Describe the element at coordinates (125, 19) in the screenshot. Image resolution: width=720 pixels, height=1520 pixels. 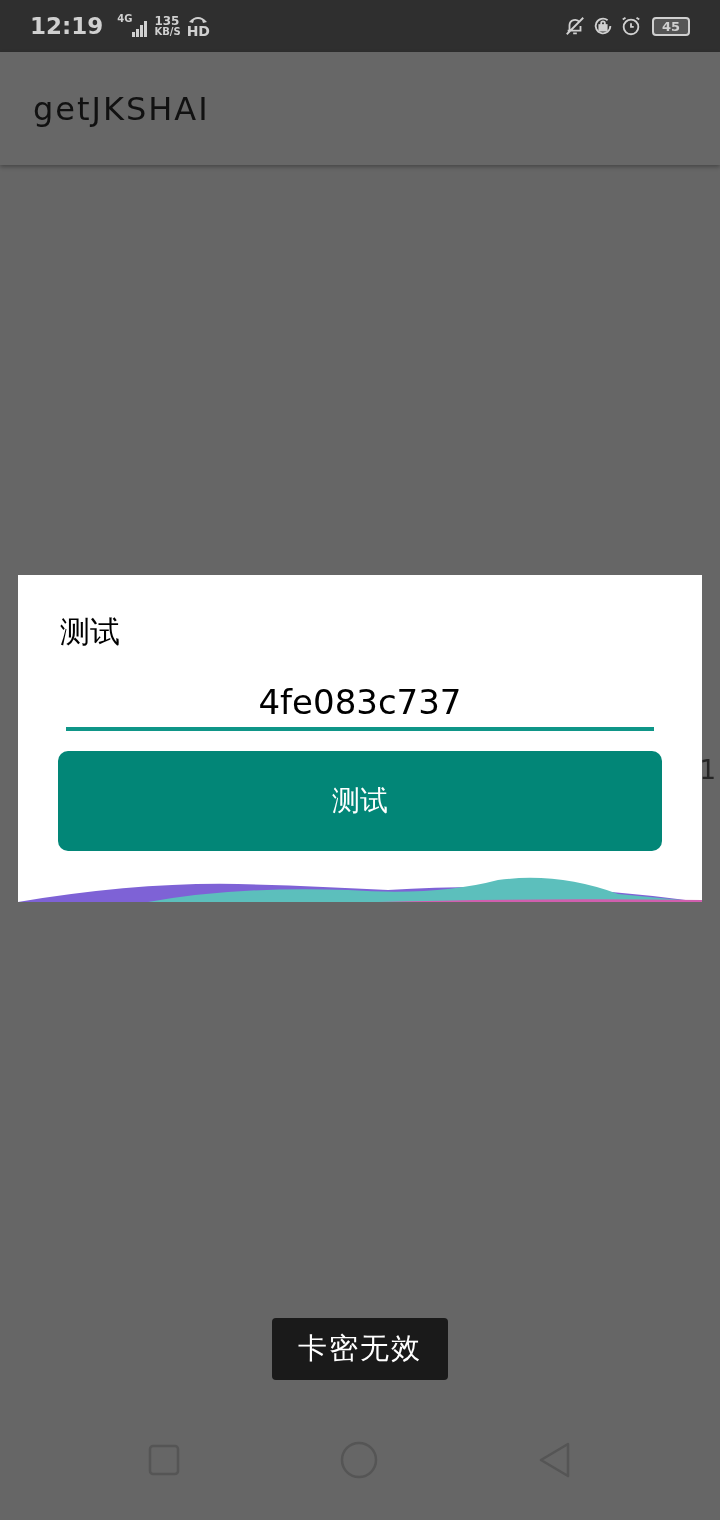
I see `network-type: 4G` at that location.